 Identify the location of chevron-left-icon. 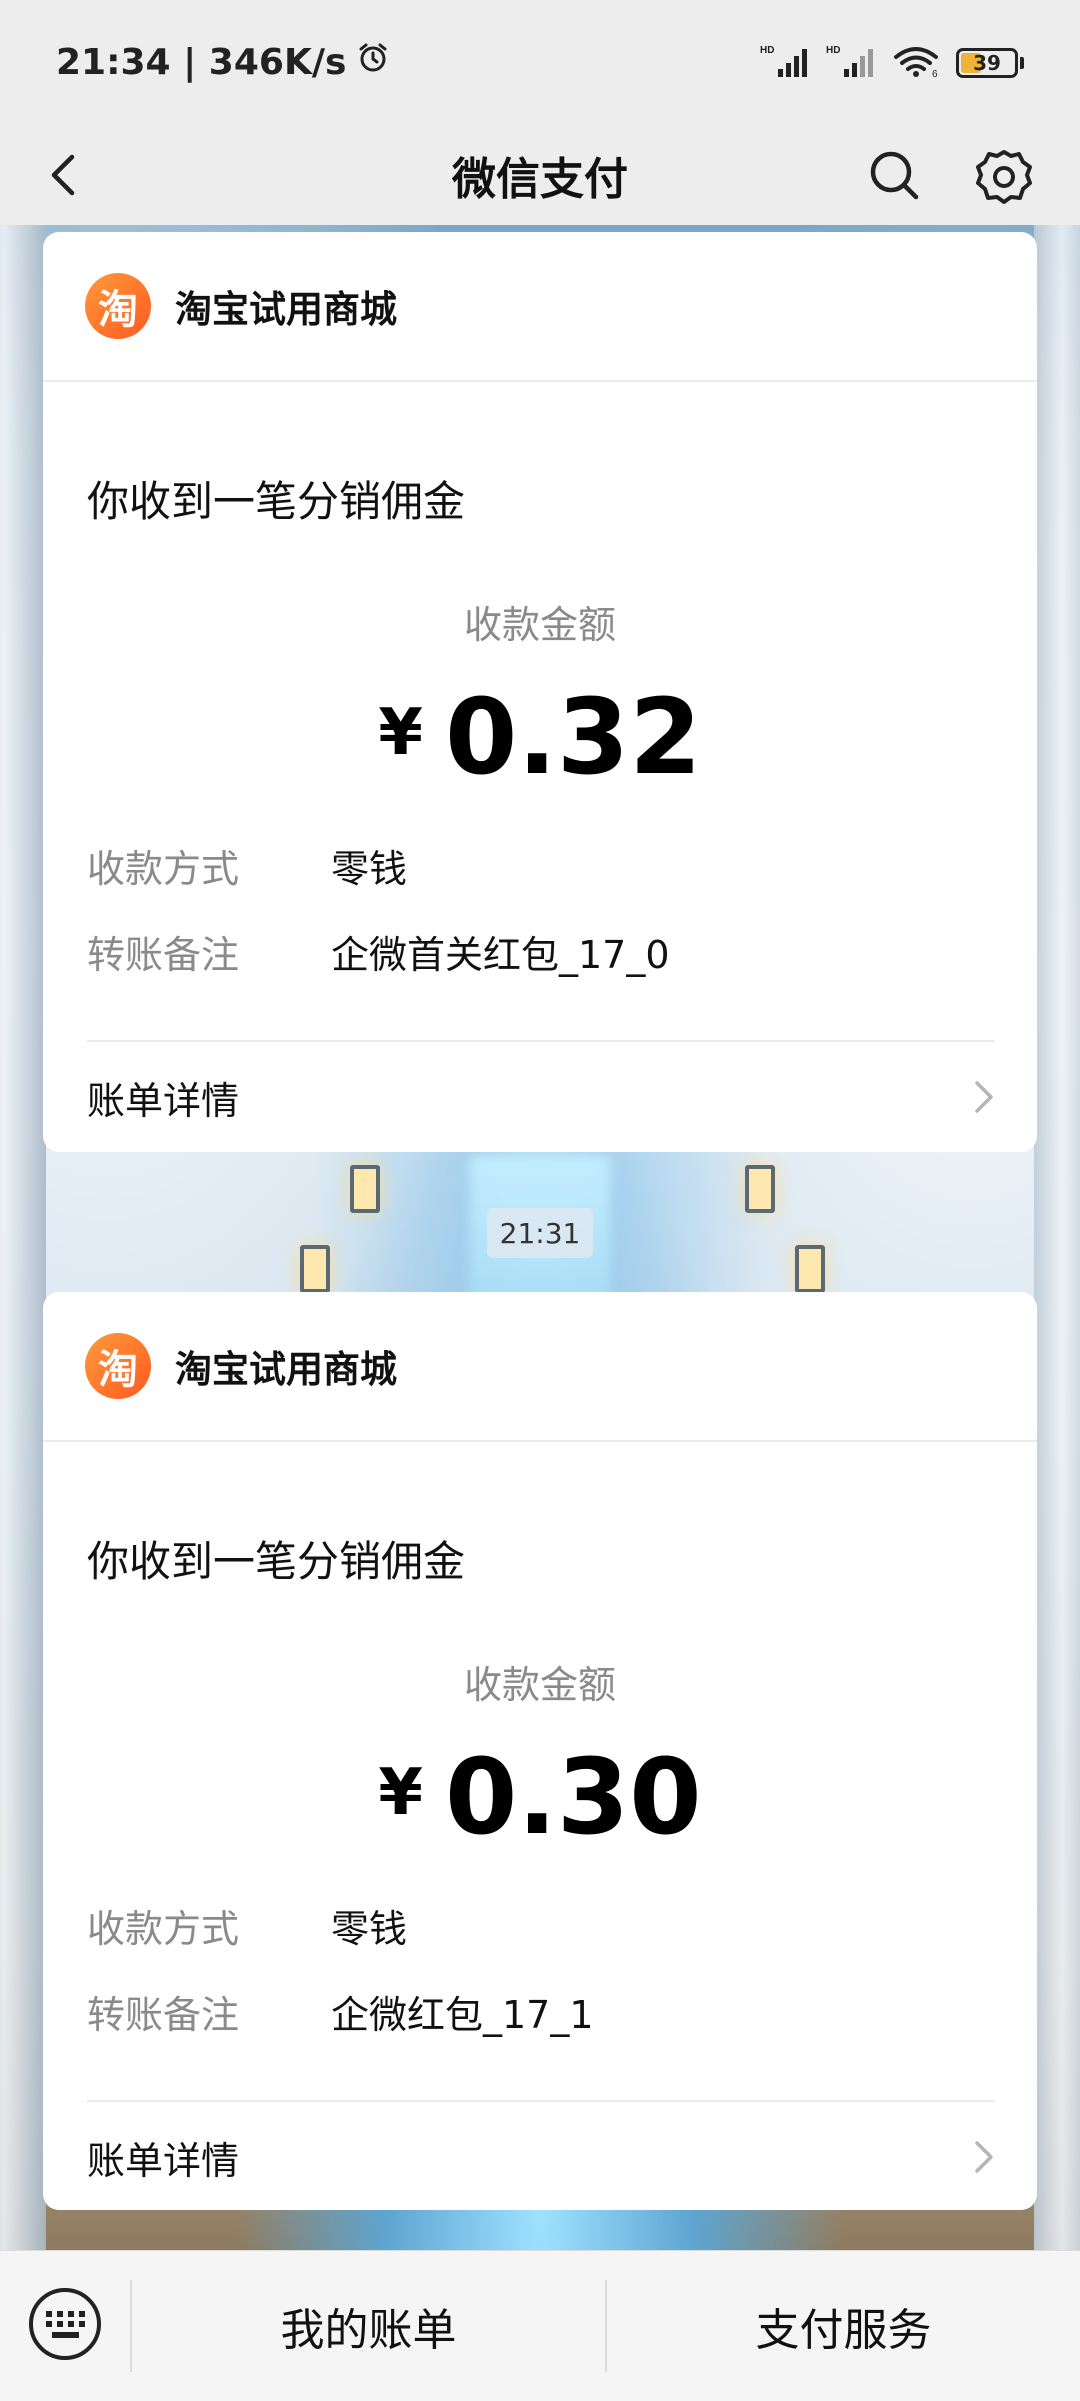
(66, 175).